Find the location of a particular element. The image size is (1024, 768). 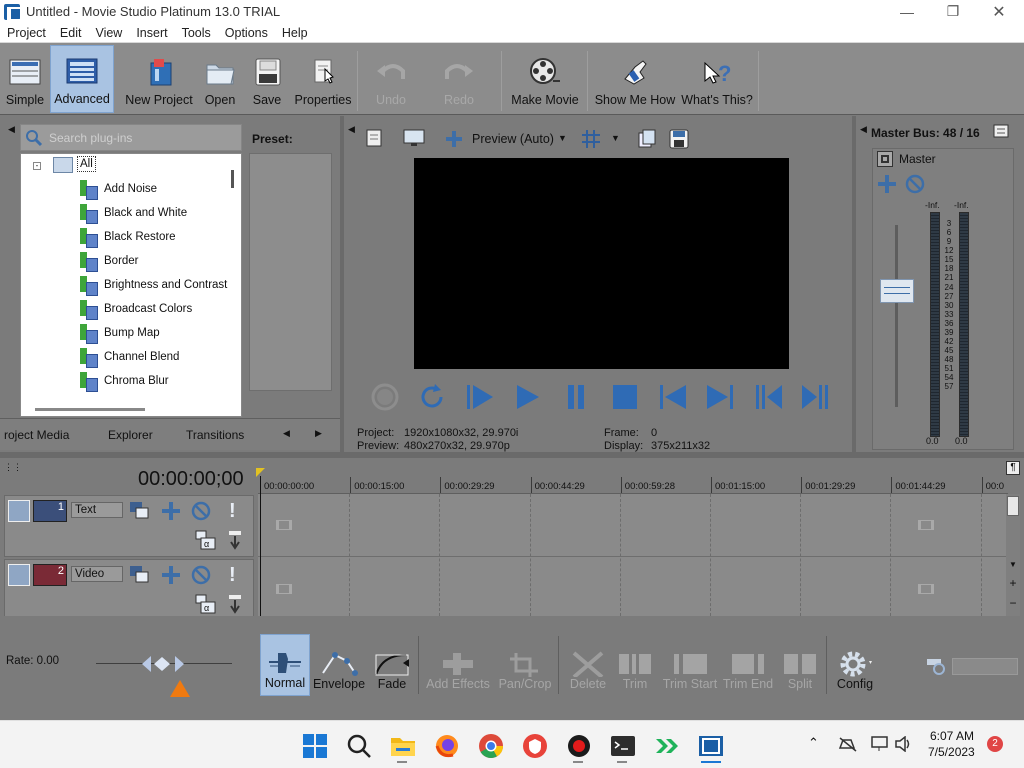

normal-edit-tool: Normal is located at coordinates (285, 665).